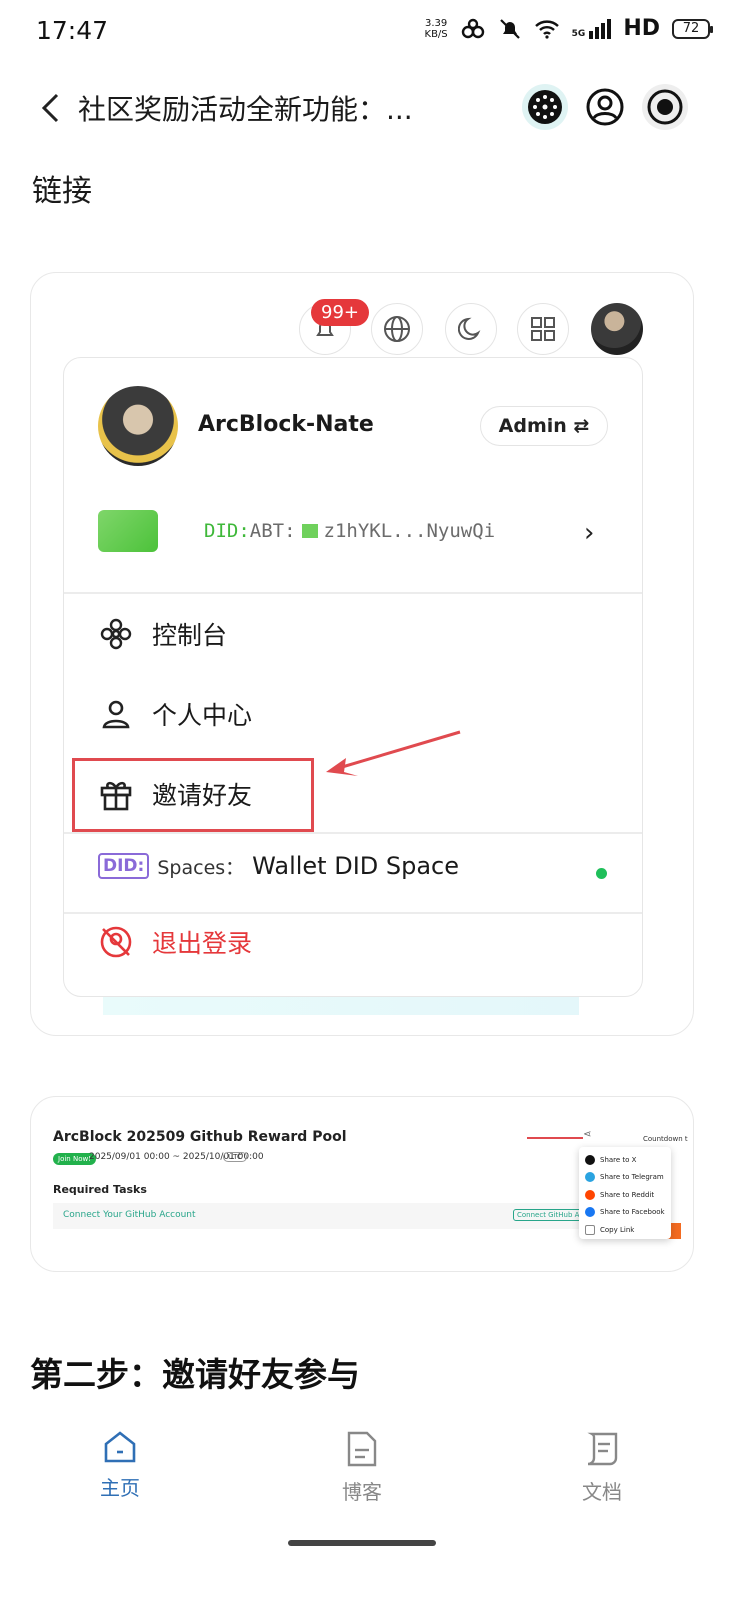  Describe the element at coordinates (601, 873) in the screenshot. I see `status-dot` at that location.